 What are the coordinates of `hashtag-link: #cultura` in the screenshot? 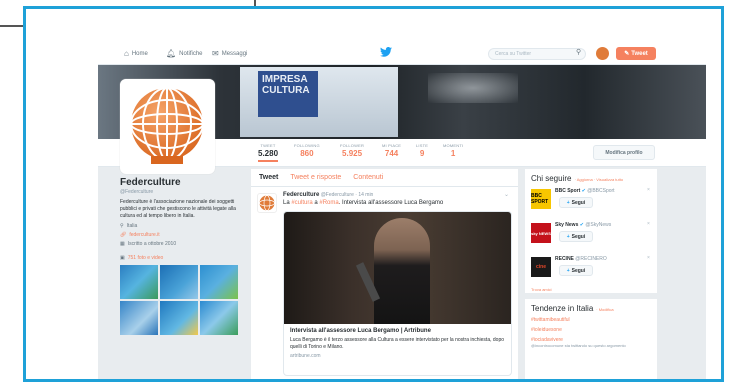 It's located at (301, 203).